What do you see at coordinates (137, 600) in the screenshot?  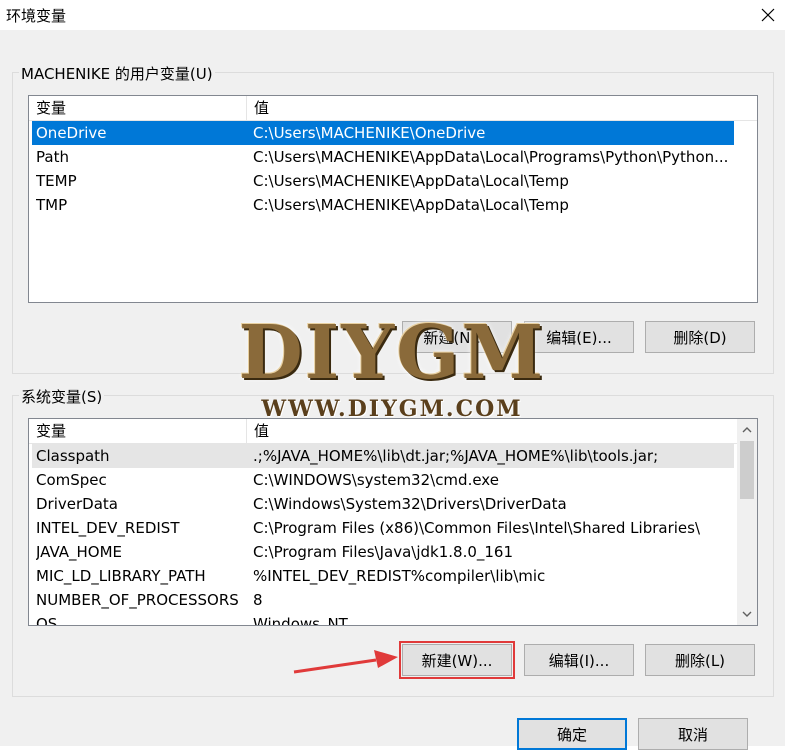 I see `variable-name: NUMBER_OF_PROCESSORS` at bounding box center [137, 600].